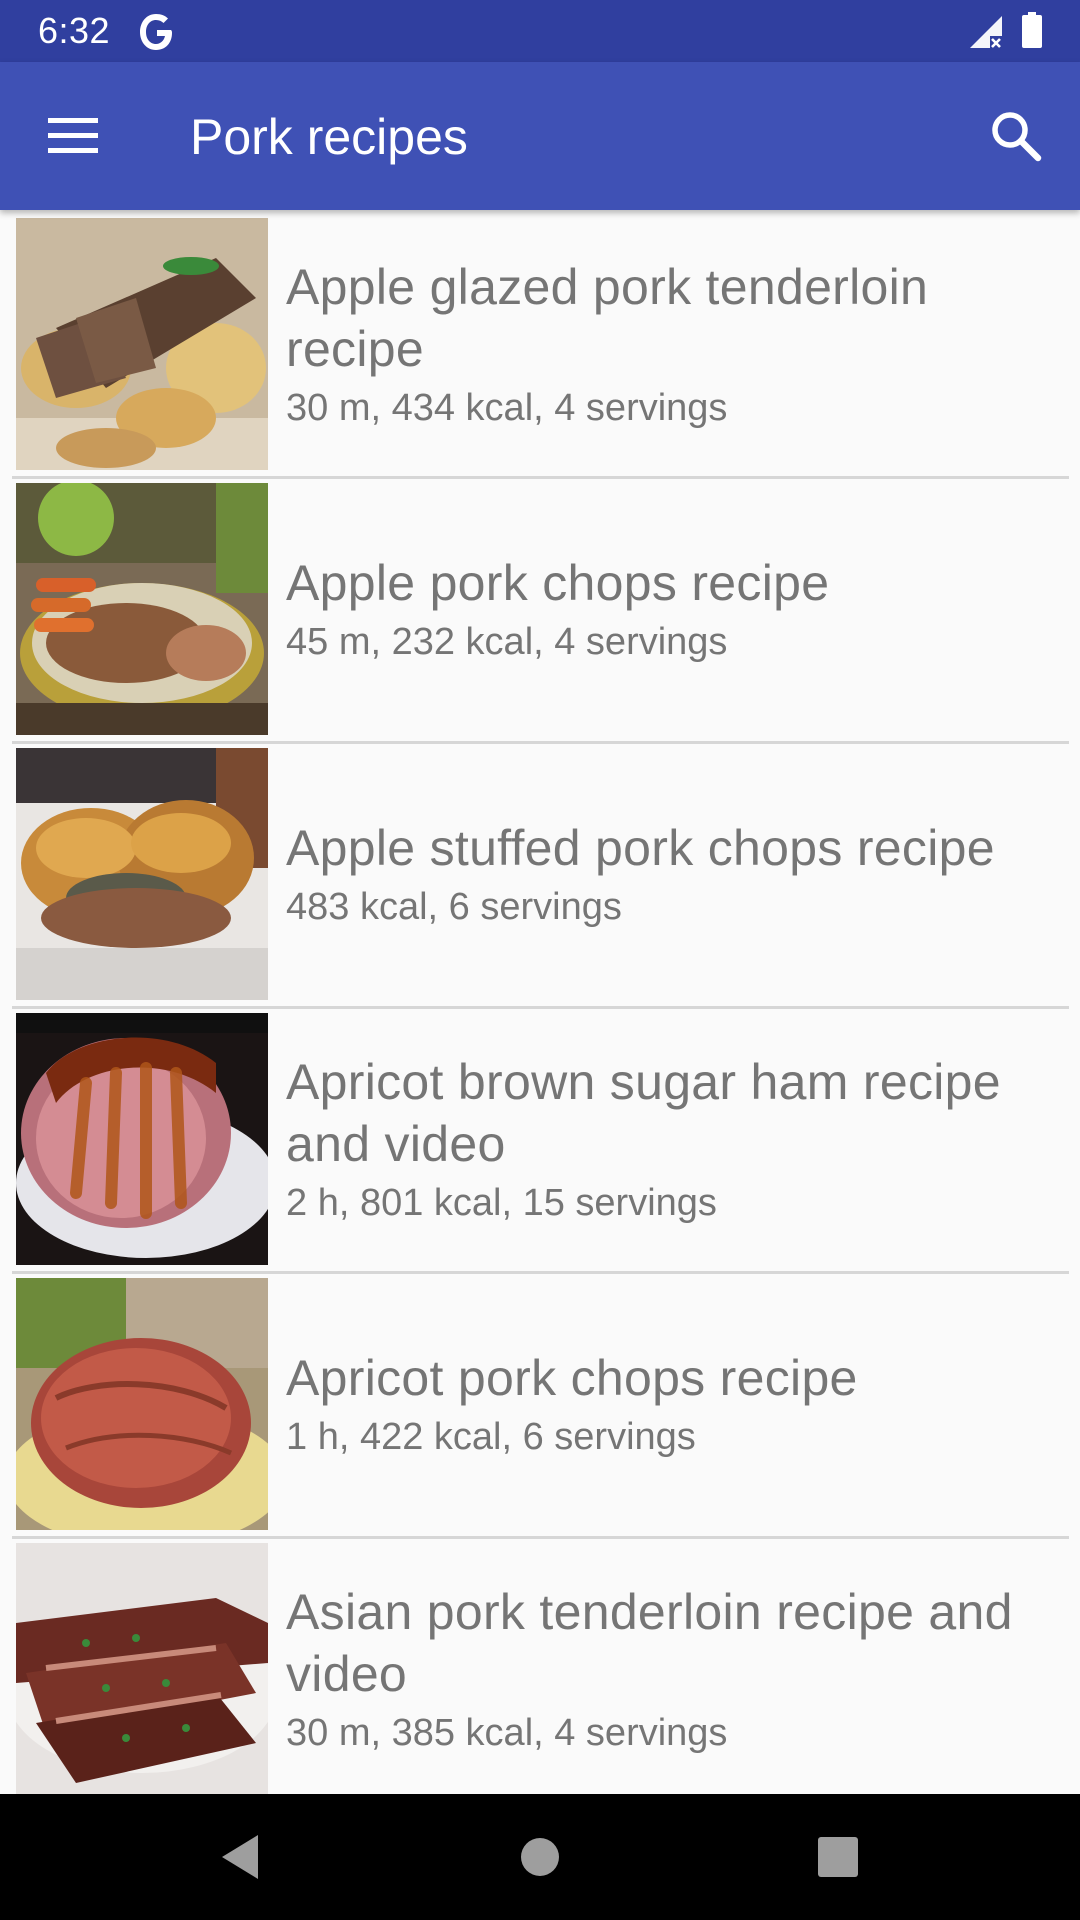  What do you see at coordinates (540, 31) in the screenshot?
I see `status-bar: 6:32` at bounding box center [540, 31].